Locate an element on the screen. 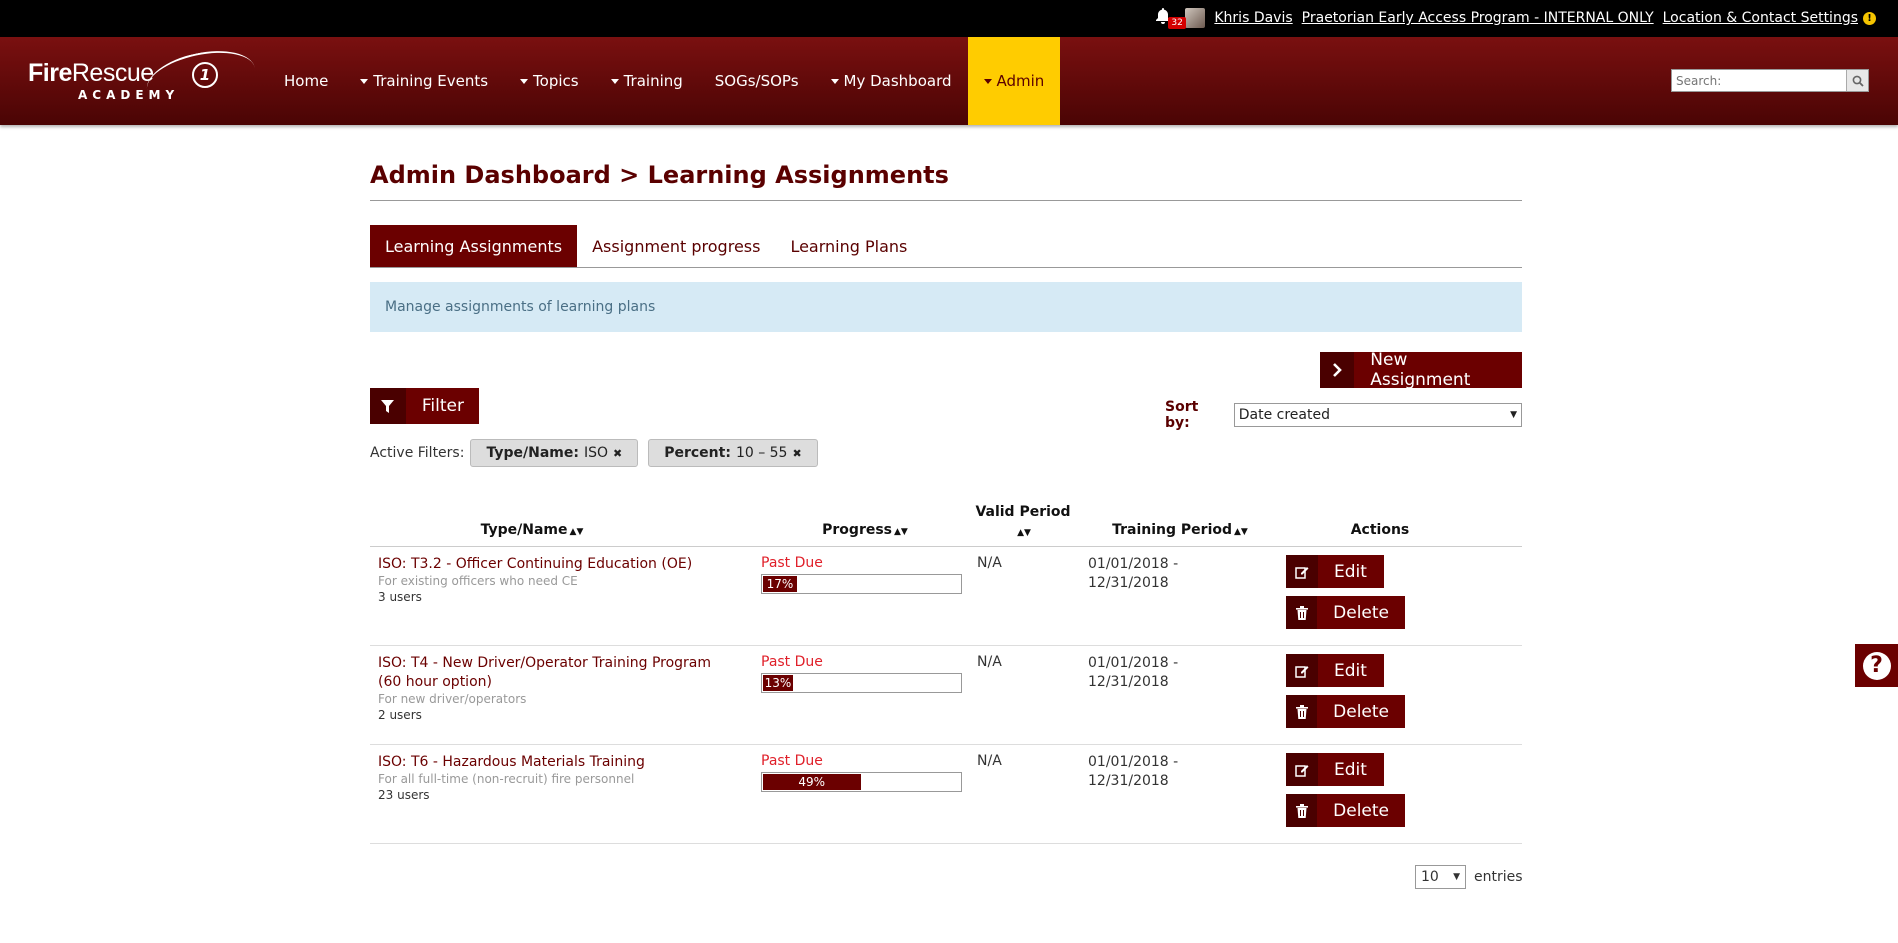 This screenshot has height=943, width=1898. progress-cell: Past Due 49% is located at coordinates (861, 772).